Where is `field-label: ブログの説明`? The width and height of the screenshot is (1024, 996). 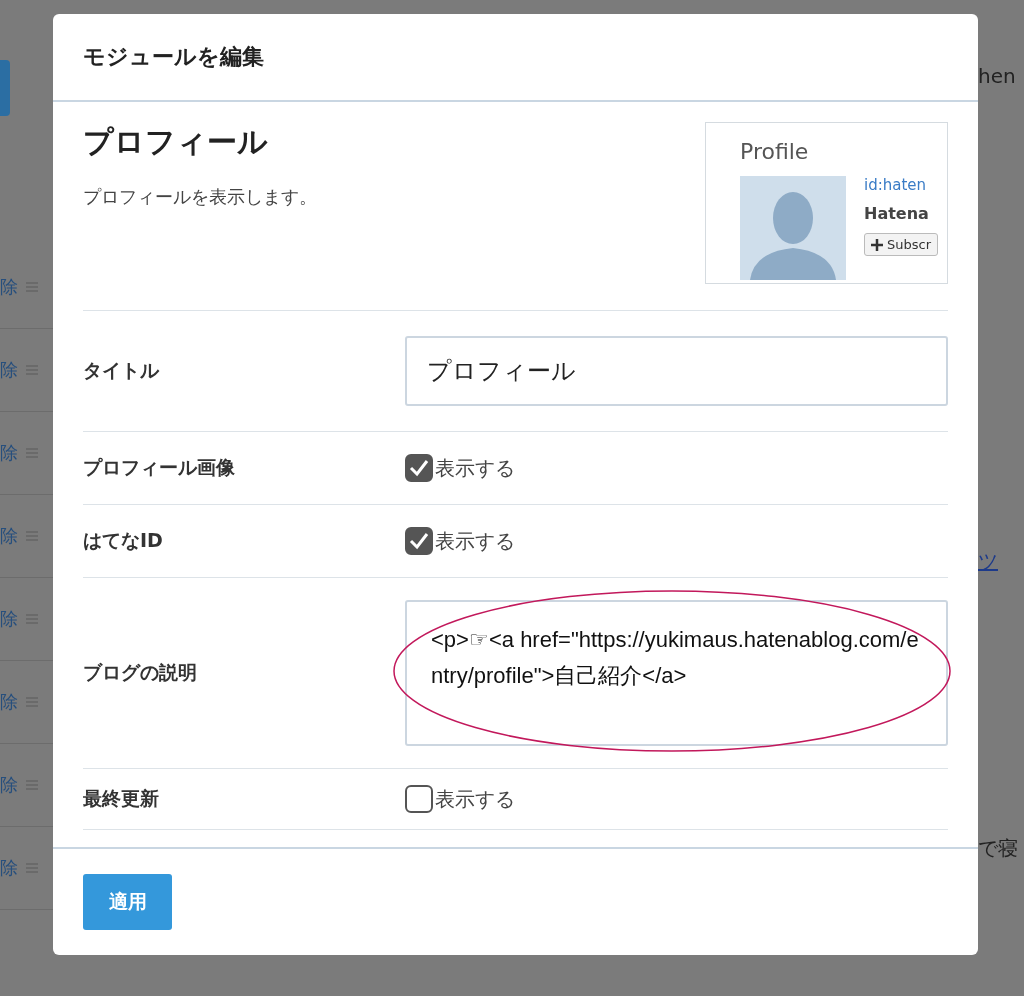 field-label: ブログの説明 is located at coordinates (140, 672).